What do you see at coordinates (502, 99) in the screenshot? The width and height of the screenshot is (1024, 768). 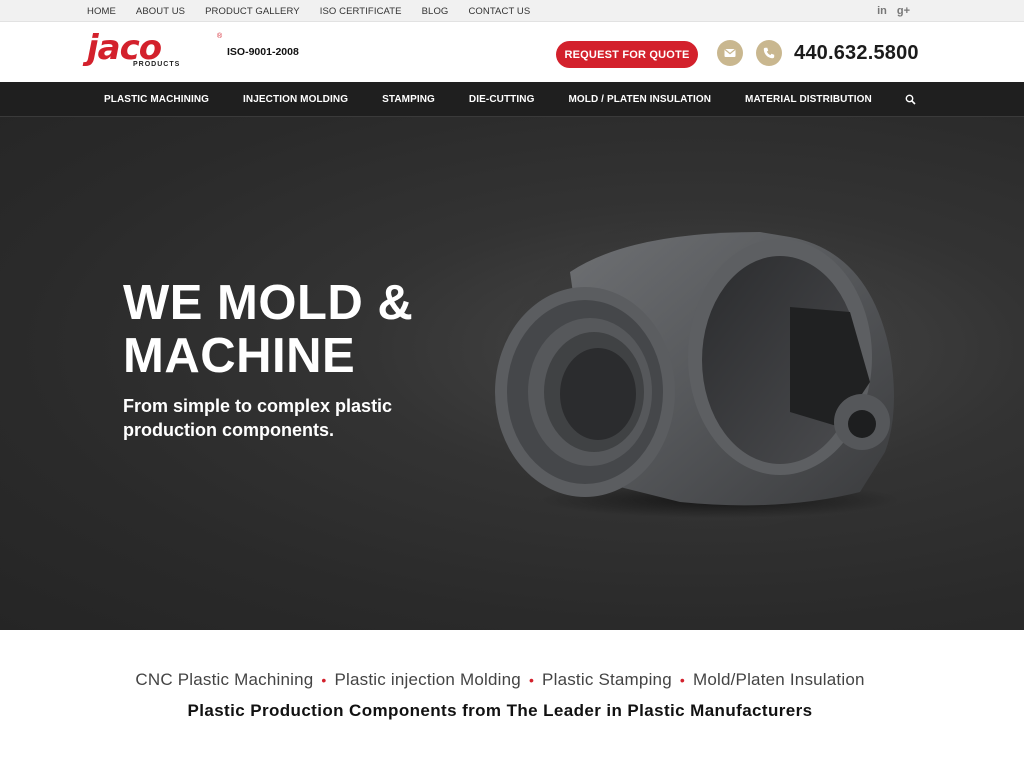 I see `nav-die-cutting: DIE-CUTTING` at bounding box center [502, 99].